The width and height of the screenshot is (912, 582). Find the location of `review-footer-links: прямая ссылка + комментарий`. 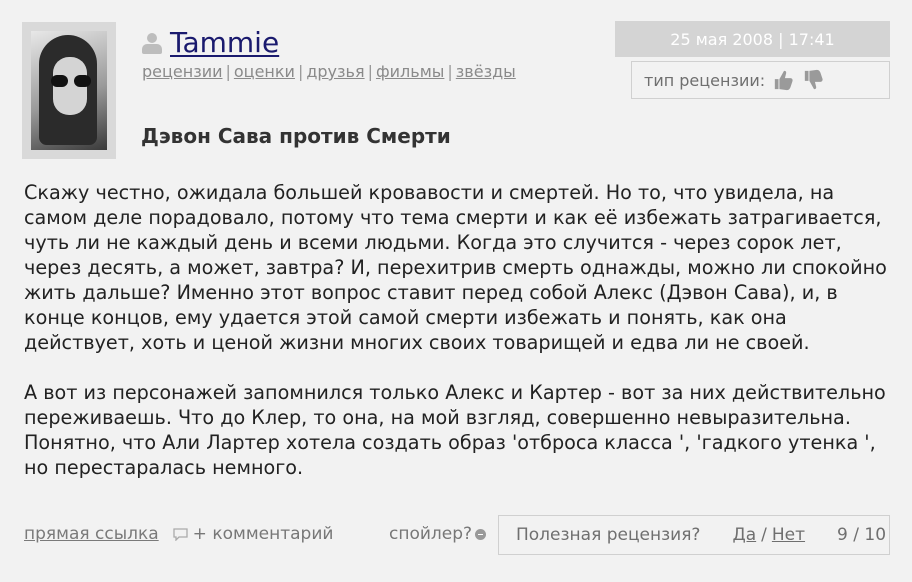

review-footer-links: прямая ссылка + комментарий is located at coordinates (178, 534).